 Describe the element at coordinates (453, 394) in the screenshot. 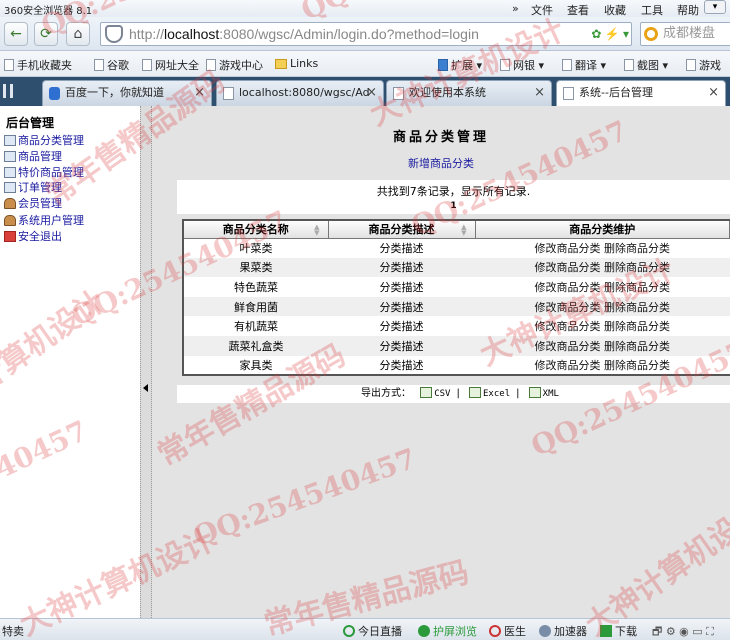

I see `export-bar: 导出方式： CSV | Excel | XML` at that location.